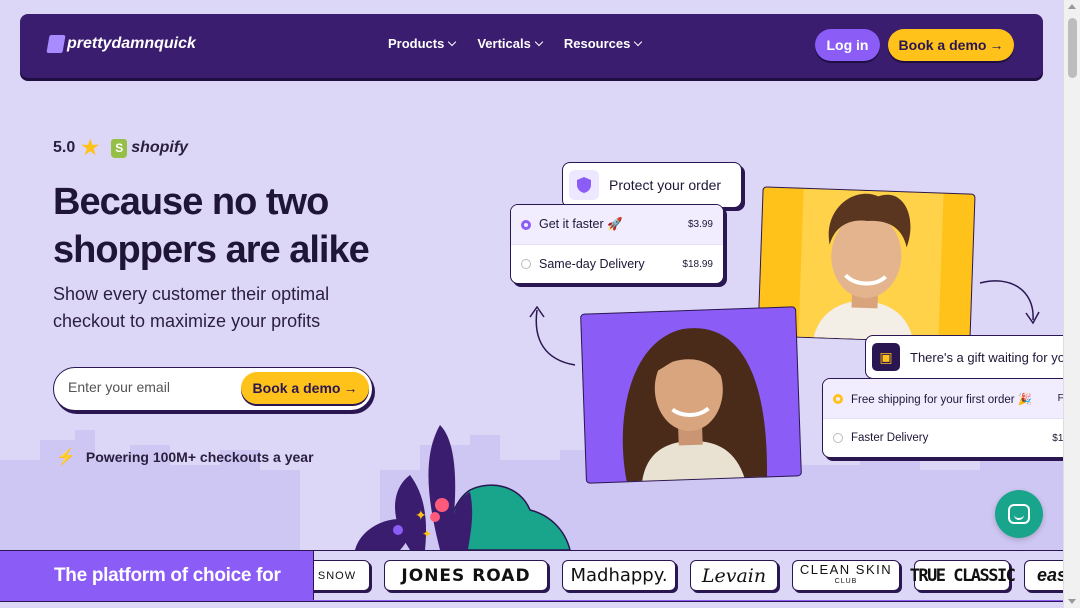 Image resolution: width=1080 pixels, height=608 pixels. I want to click on option-label: Get it faster 🚀, so click(581, 224).